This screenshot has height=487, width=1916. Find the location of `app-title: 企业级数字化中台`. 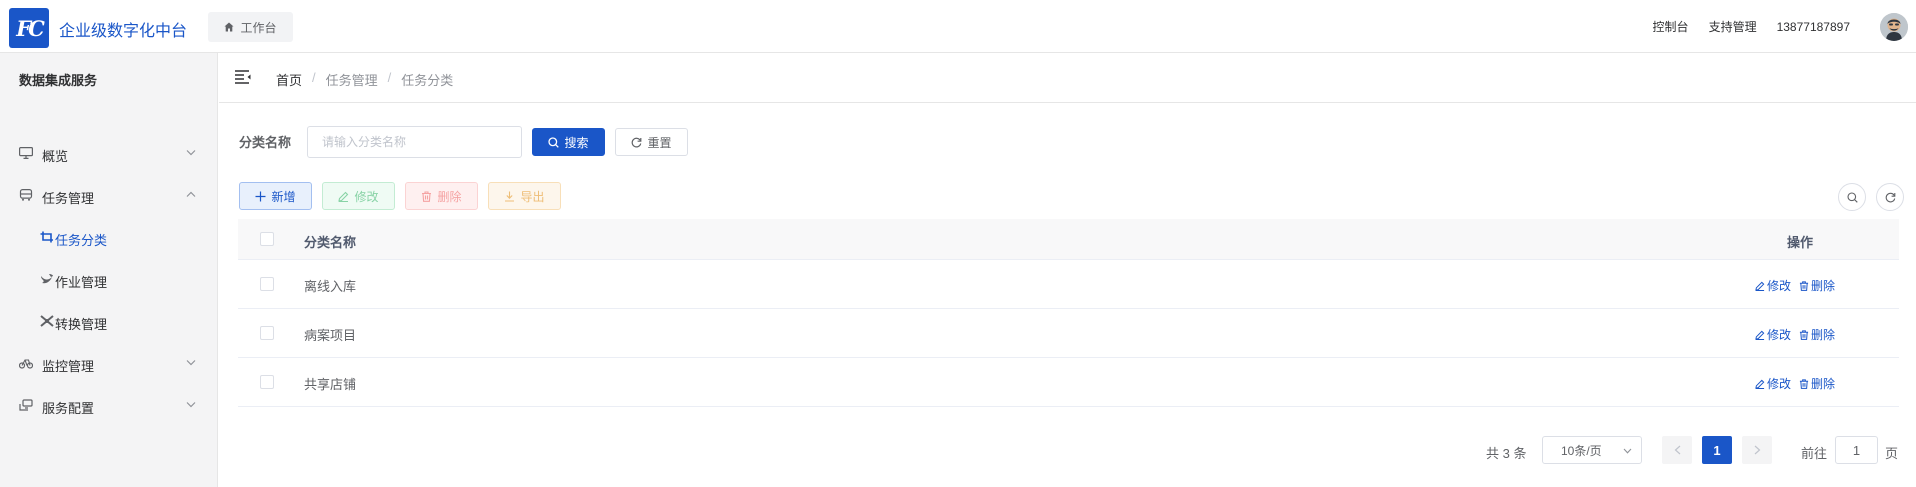

app-title: 企业级数字化中台 is located at coordinates (123, 31).